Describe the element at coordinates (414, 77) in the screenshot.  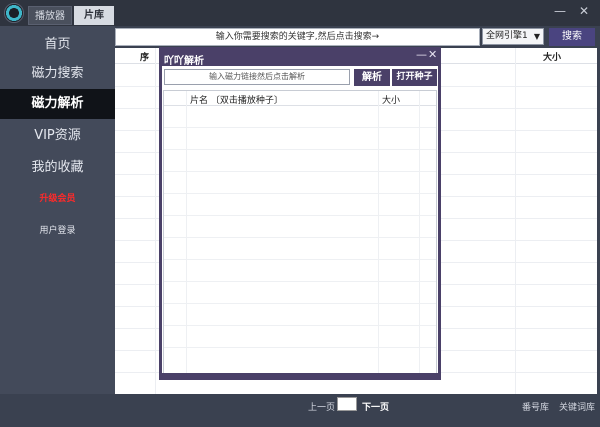
I see `open-torrent-button: 打开种子` at that location.